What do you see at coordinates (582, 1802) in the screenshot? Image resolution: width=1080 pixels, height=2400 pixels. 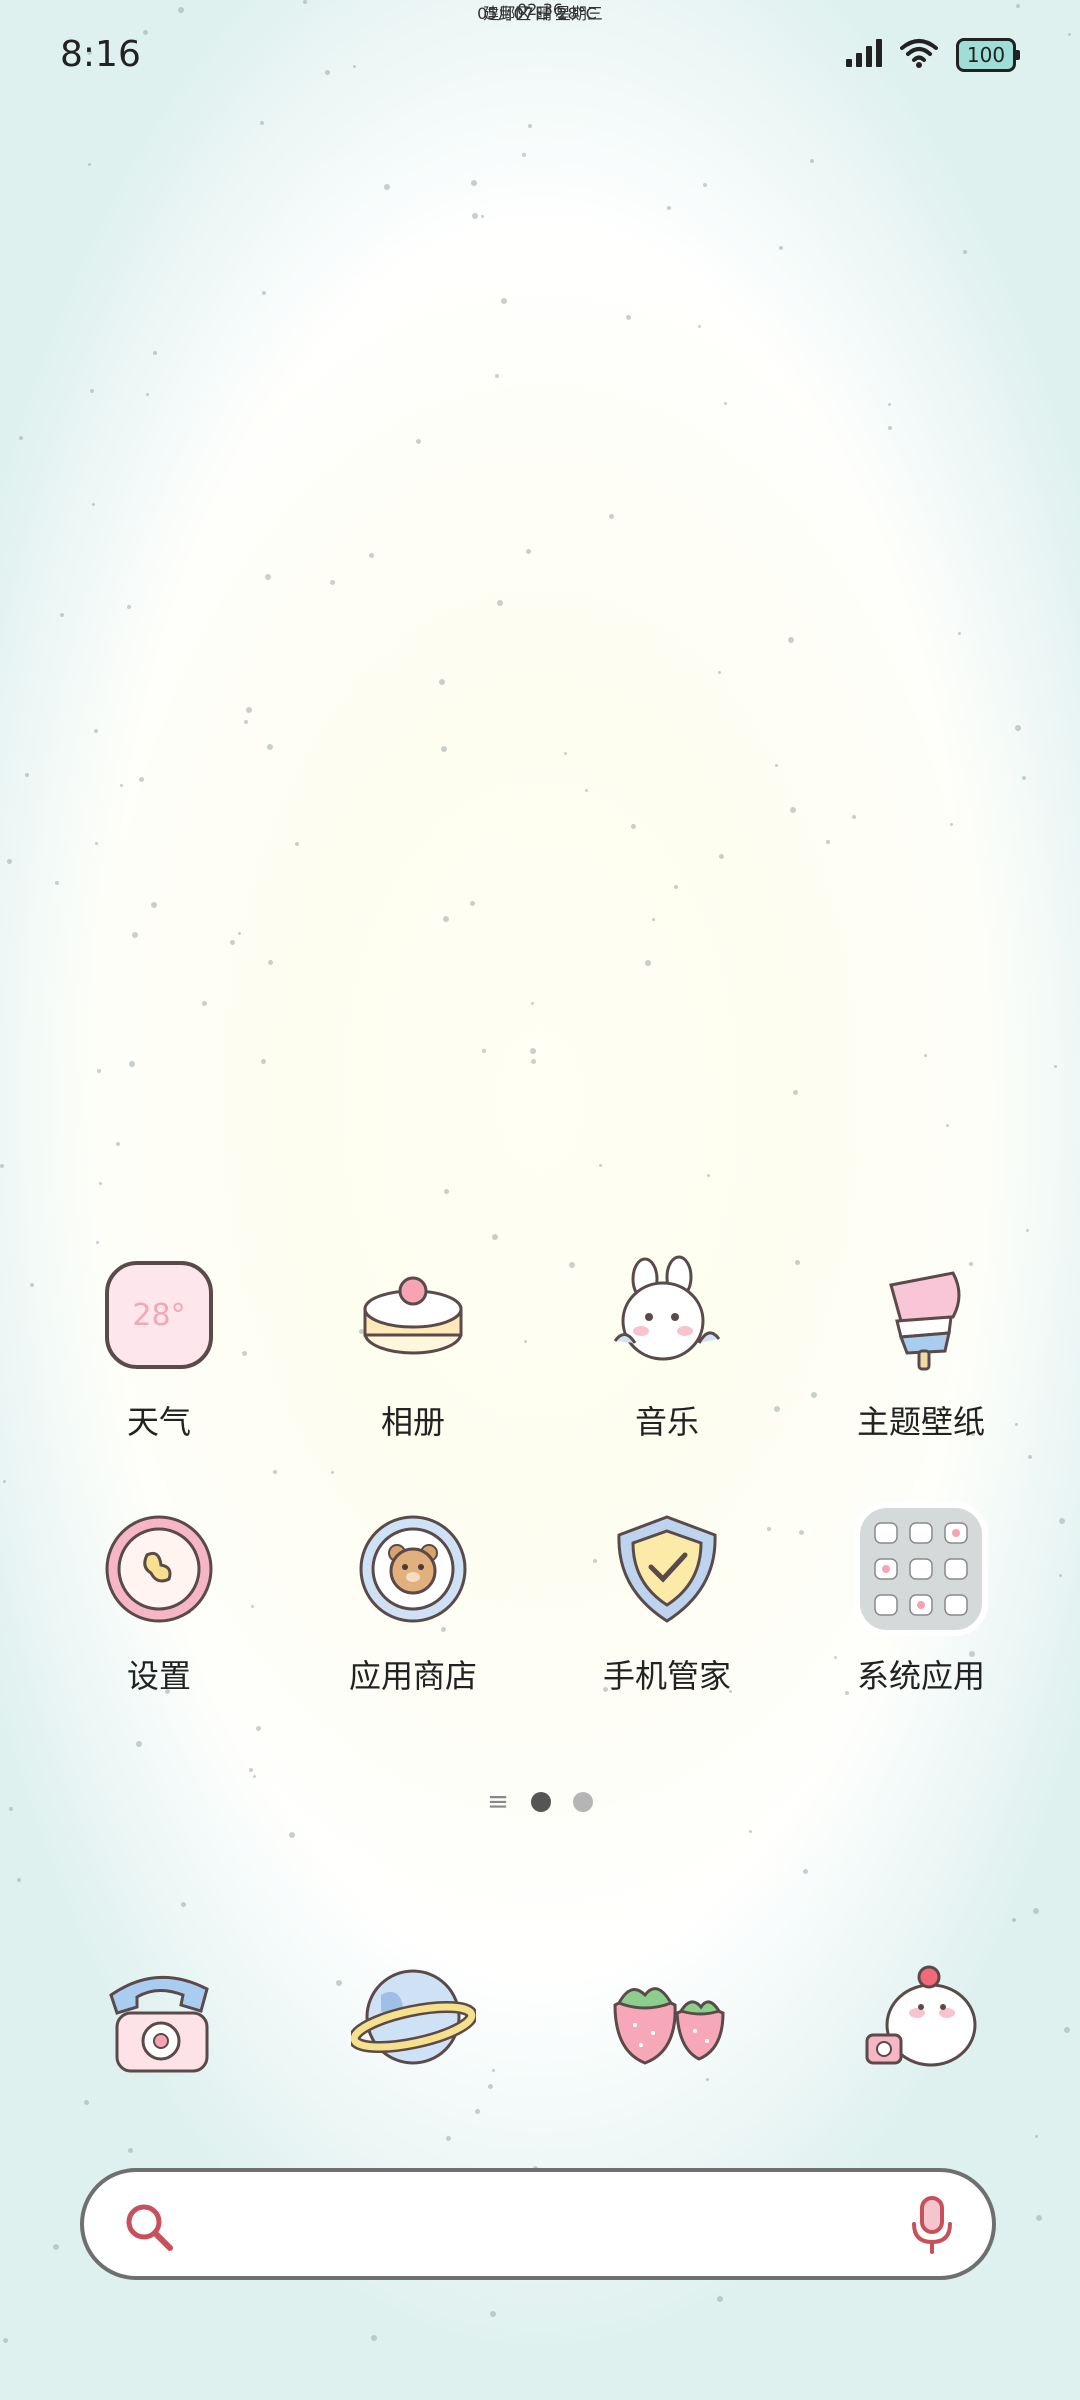 I see `page-dot` at bounding box center [582, 1802].